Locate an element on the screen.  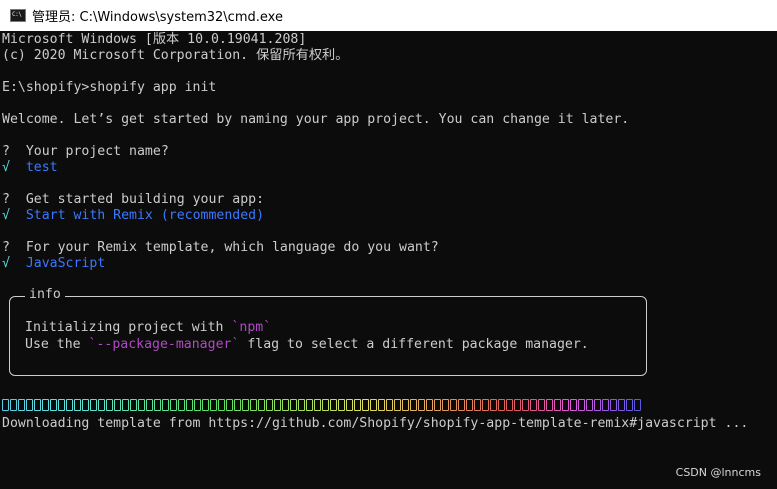
answer-1-line: √ test is located at coordinates (30, 168).